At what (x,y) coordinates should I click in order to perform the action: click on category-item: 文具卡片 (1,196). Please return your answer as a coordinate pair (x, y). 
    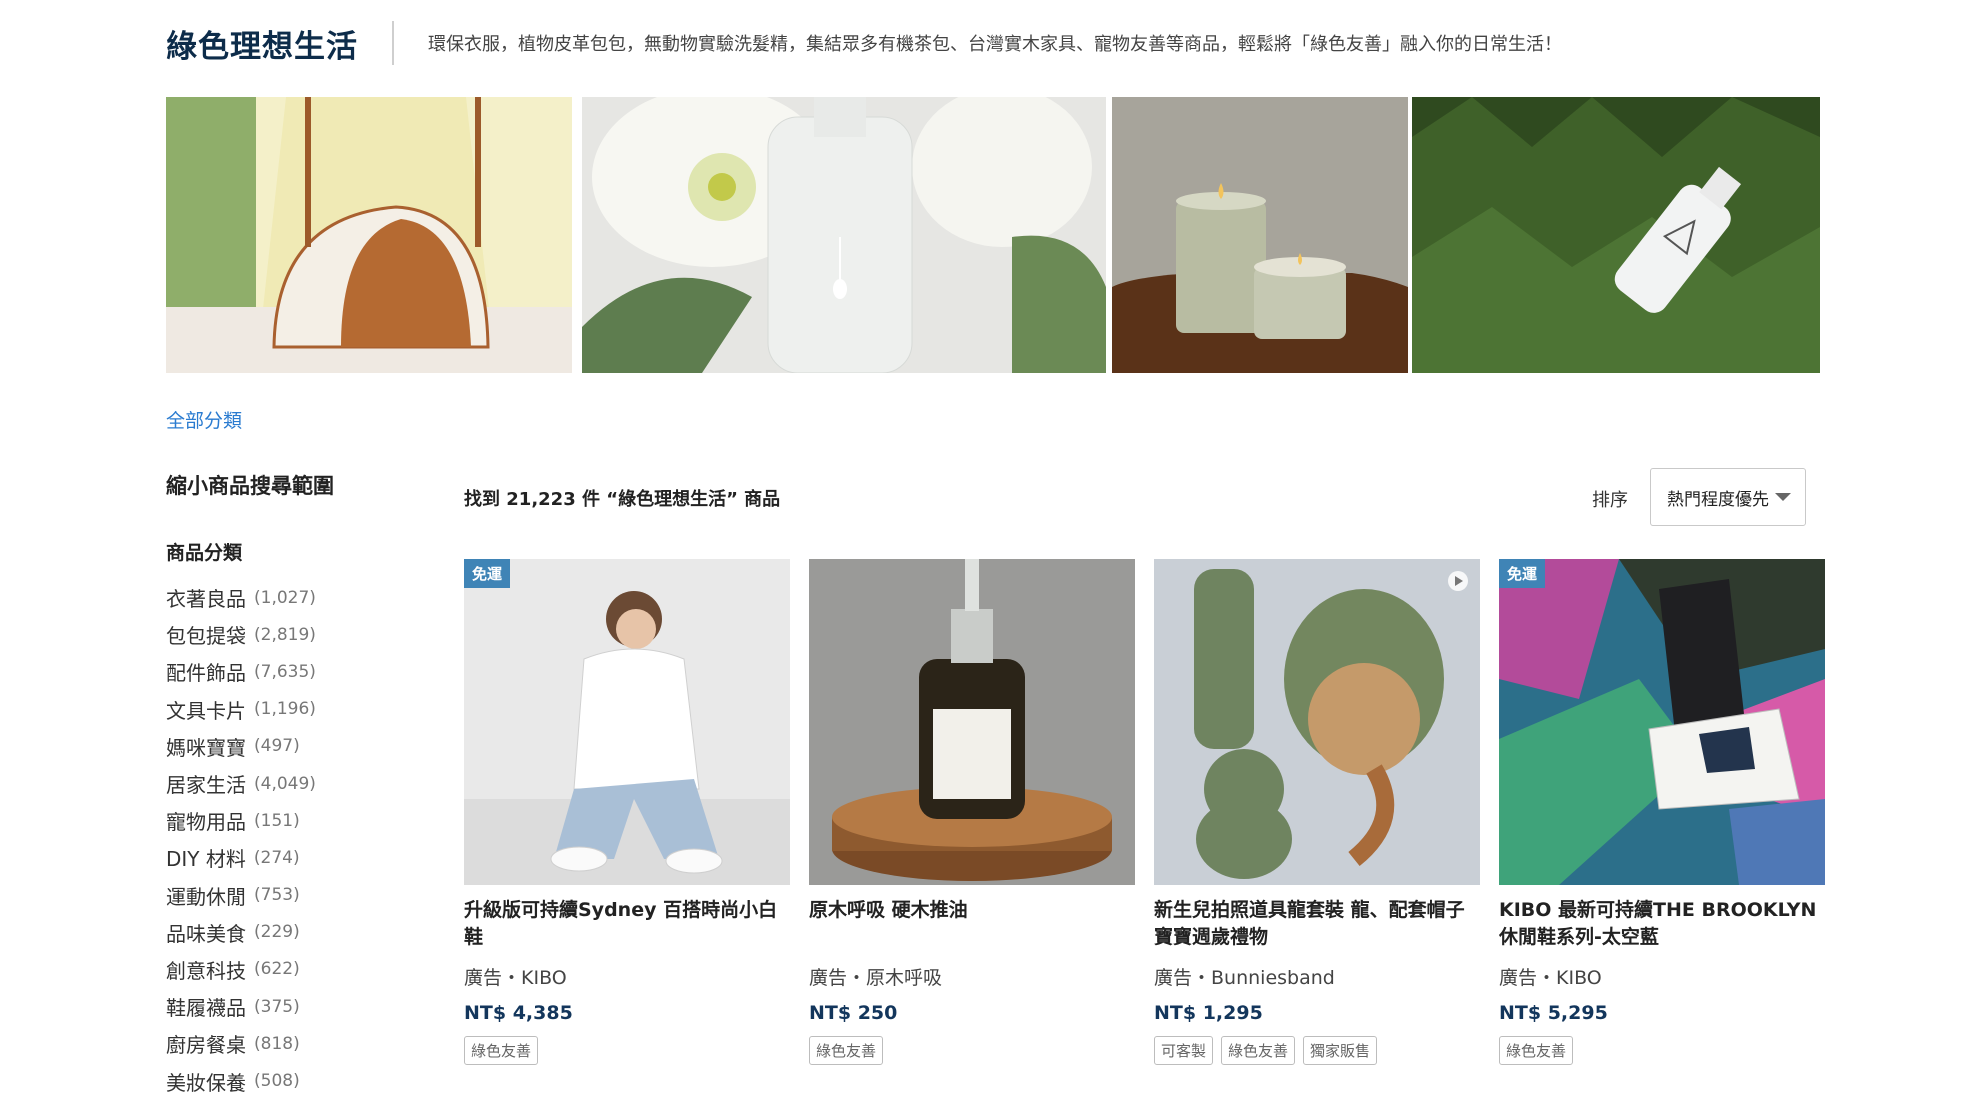
    Looking at the image, I should click on (316, 709).